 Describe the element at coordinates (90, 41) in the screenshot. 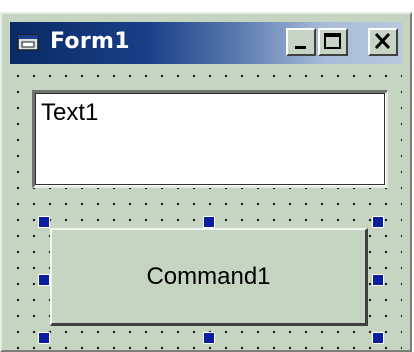

I see `window-title: Form1` at that location.